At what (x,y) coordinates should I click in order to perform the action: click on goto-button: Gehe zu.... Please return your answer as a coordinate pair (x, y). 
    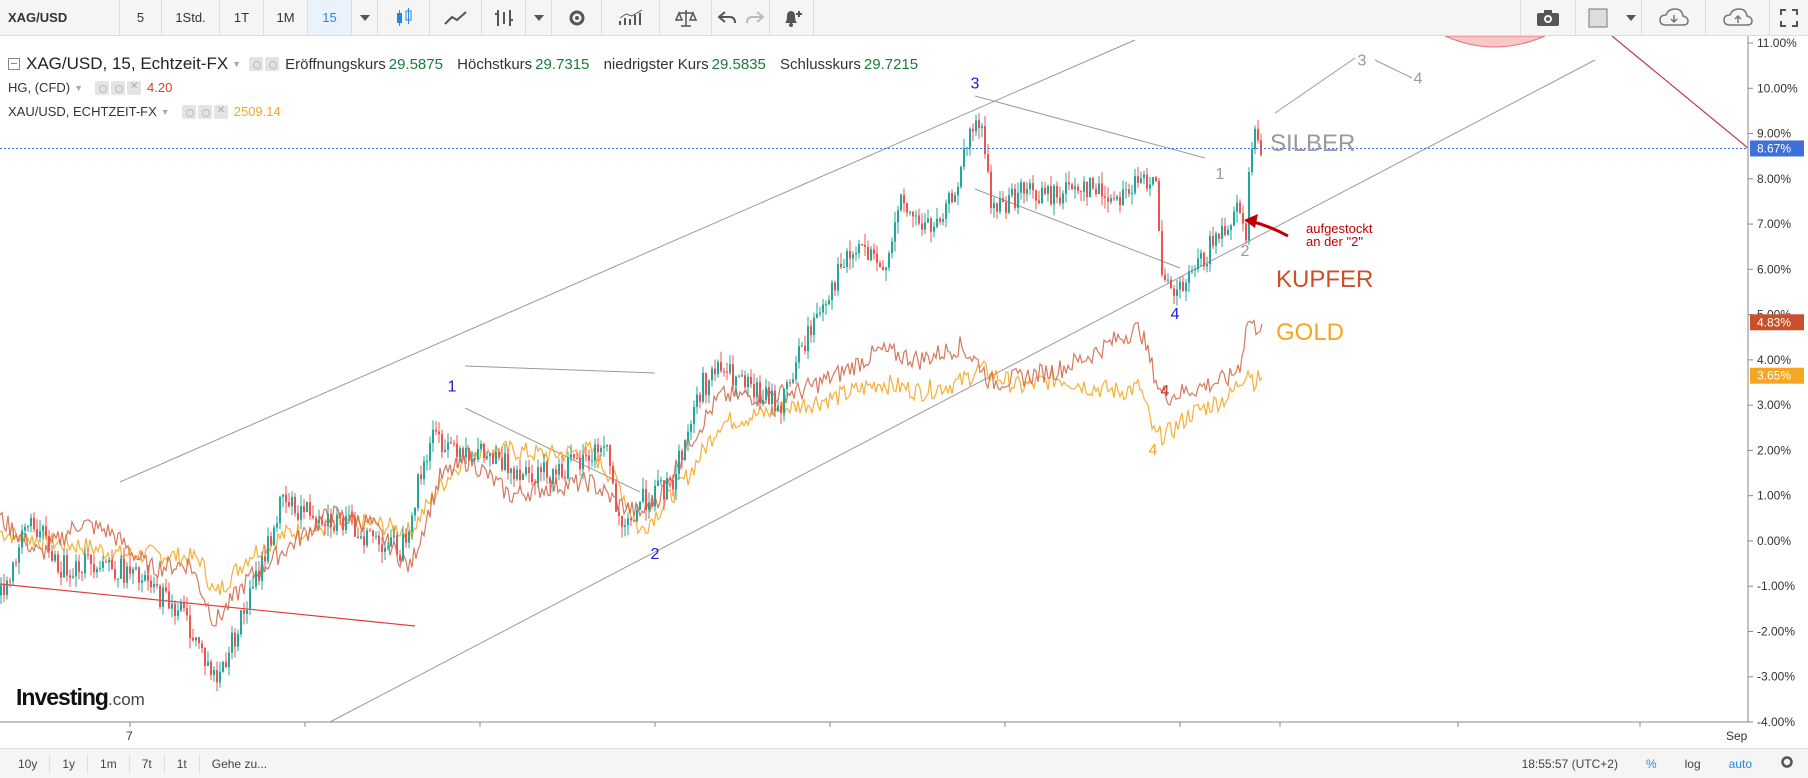
    Looking at the image, I should click on (239, 764).